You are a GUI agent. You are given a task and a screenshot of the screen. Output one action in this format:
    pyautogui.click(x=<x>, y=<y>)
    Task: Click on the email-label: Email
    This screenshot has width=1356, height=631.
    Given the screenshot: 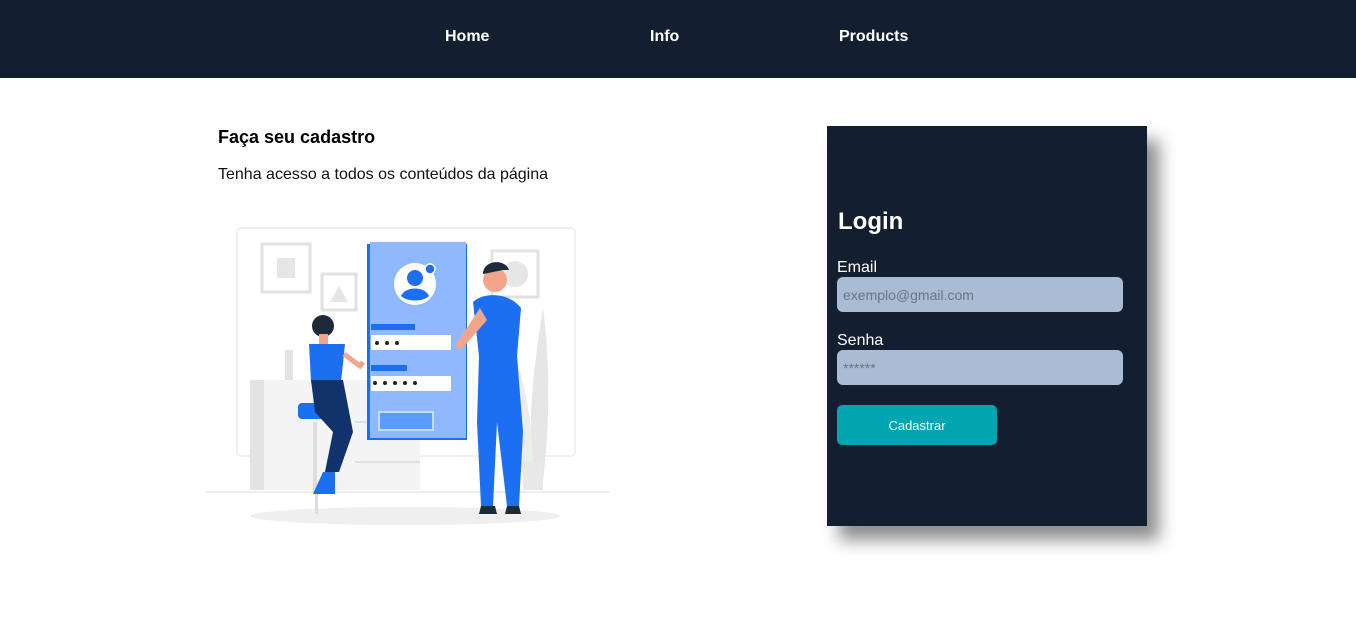 What is the action you would take?
    pyautogui.click(x=857, y=267)
    